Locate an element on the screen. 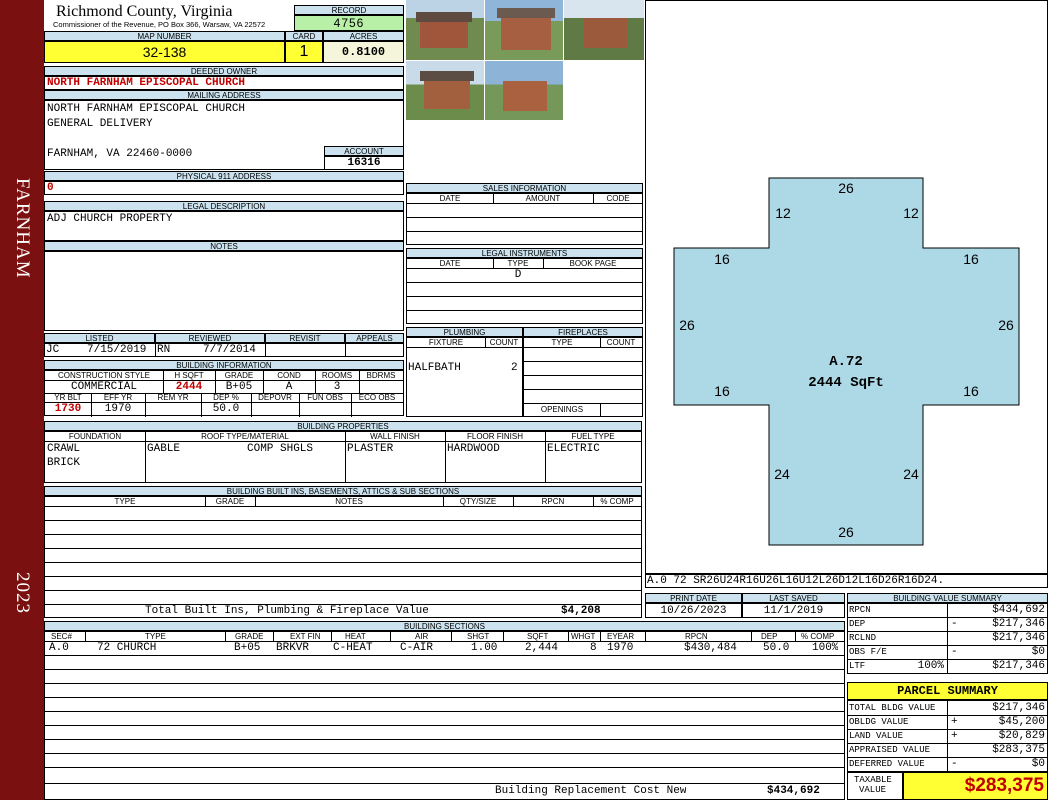 This screenshot has height=800, width=1050. sec-row-comp: 100% is located at coordinates (825, 648).